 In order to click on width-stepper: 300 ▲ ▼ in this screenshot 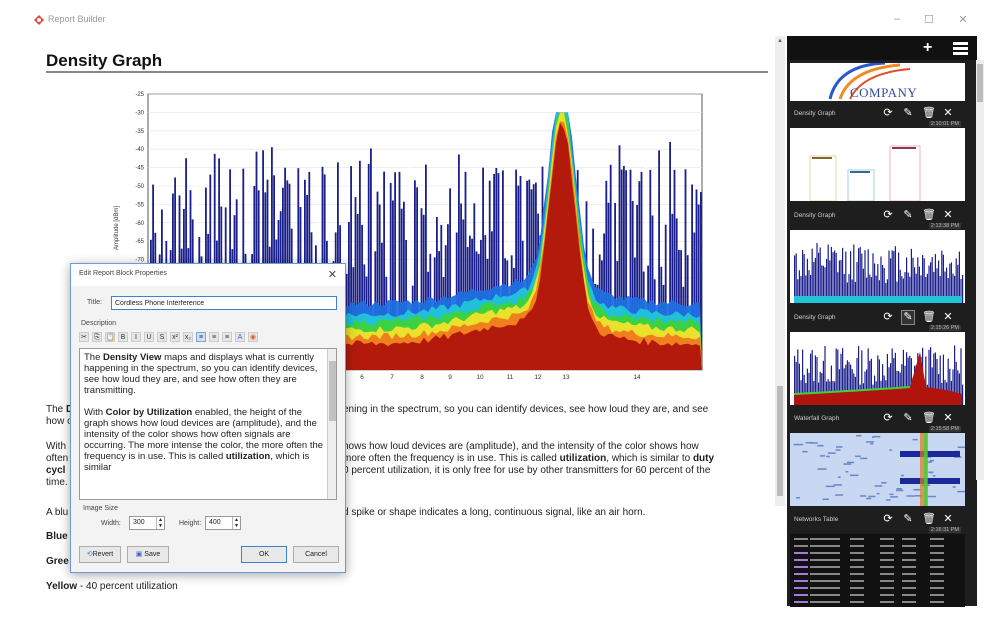, I will do `click(147, 523)`.